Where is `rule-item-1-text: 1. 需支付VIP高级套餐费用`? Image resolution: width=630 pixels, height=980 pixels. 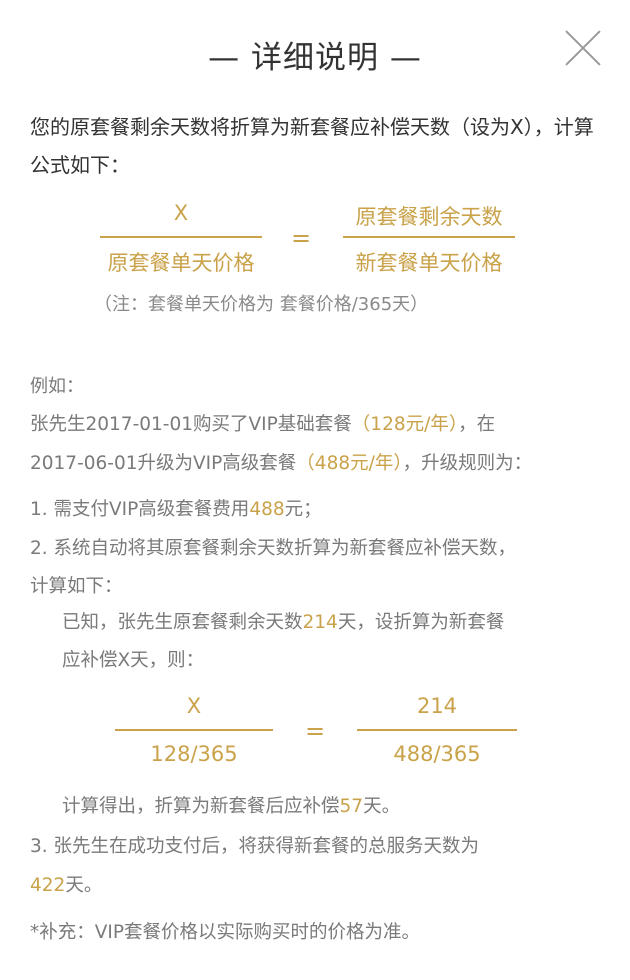
rule-item-1-text: 1. 需支付VIP高级套餐费用 is located at coordinates (140, 509).